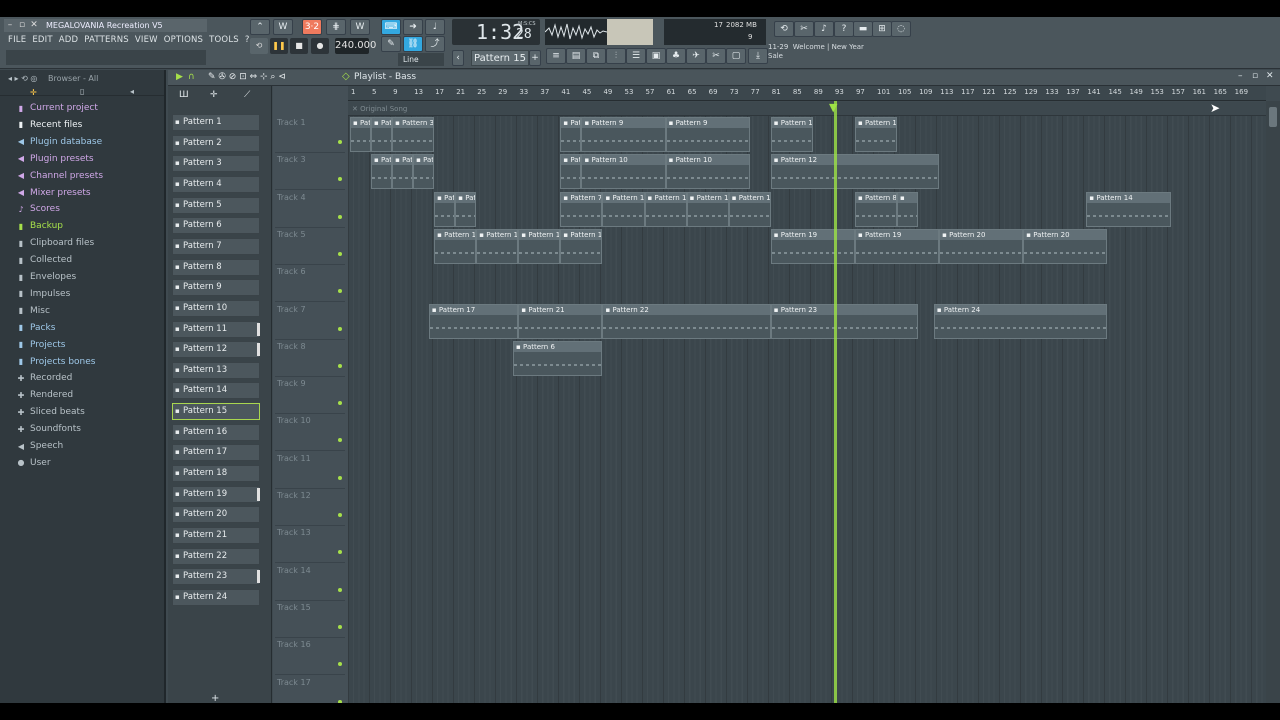 Image resolution: width=1280 pixels, height=720 pixels. What do you see at coordinates (355, 46) in the screenshot?
I see `tempo-display: 240.000` at bounding box center [355, 46].